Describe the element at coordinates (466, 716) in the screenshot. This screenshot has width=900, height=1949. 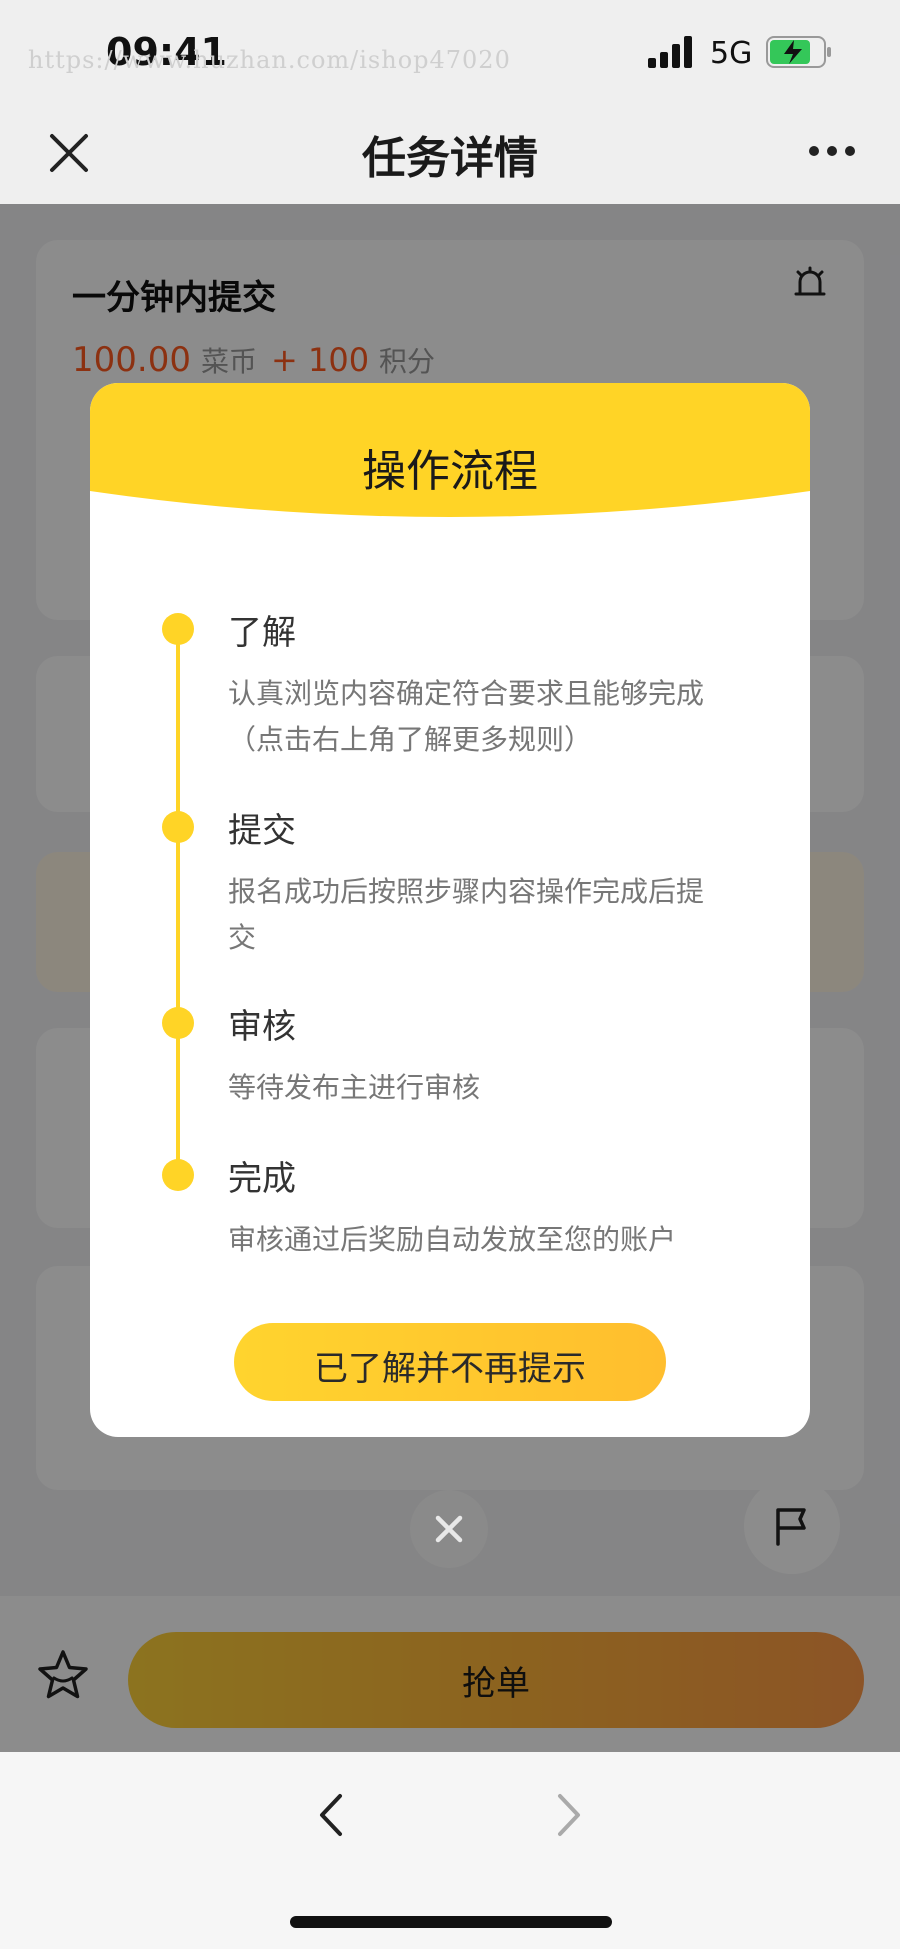
I see `step-desc: 认真浏览内容确定符合要求且能够完成（点击右上角了解更多规则）` at that location.